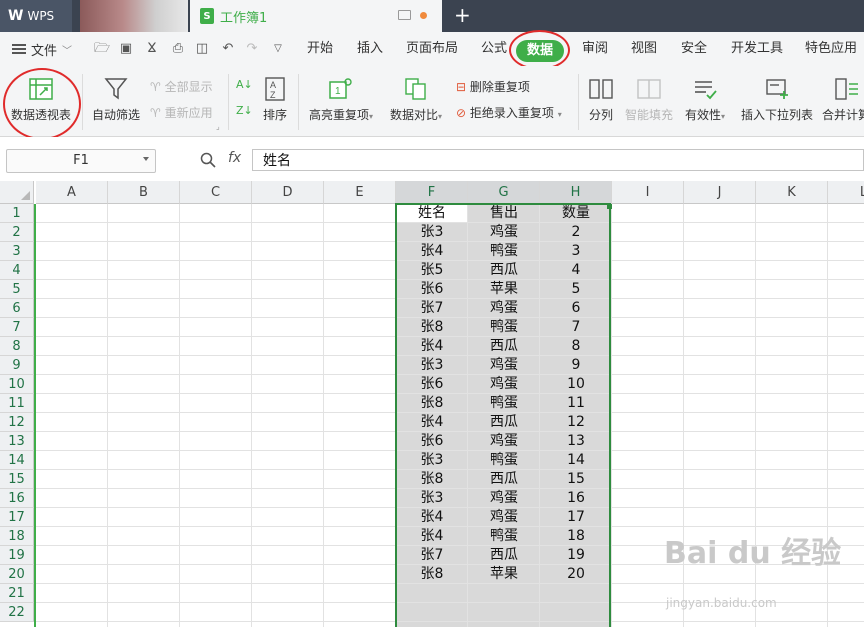 Image resolution: width=864 pixels, height=627 pixels. Describe the element at coordinates (17, 213) in the screenshot. I see `row-header: 1` at that location.